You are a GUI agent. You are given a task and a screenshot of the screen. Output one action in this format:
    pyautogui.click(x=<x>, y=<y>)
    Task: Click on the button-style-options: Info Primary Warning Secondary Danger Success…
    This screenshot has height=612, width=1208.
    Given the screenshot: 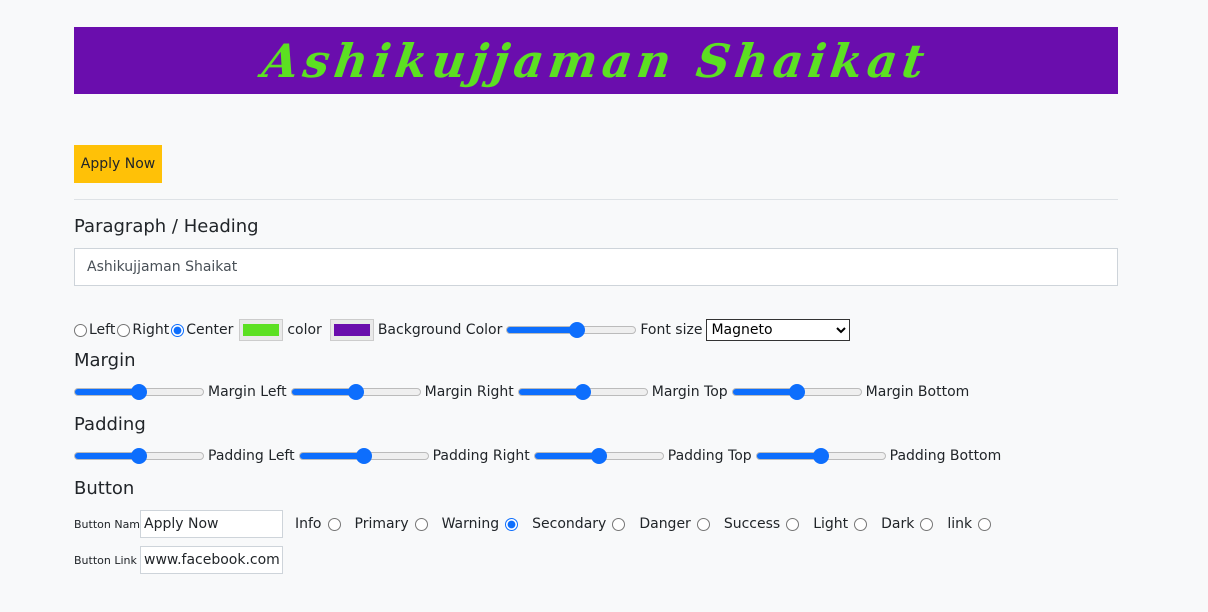 What is the action you would take?
    pyautogui.click(x=650, y=524)
    